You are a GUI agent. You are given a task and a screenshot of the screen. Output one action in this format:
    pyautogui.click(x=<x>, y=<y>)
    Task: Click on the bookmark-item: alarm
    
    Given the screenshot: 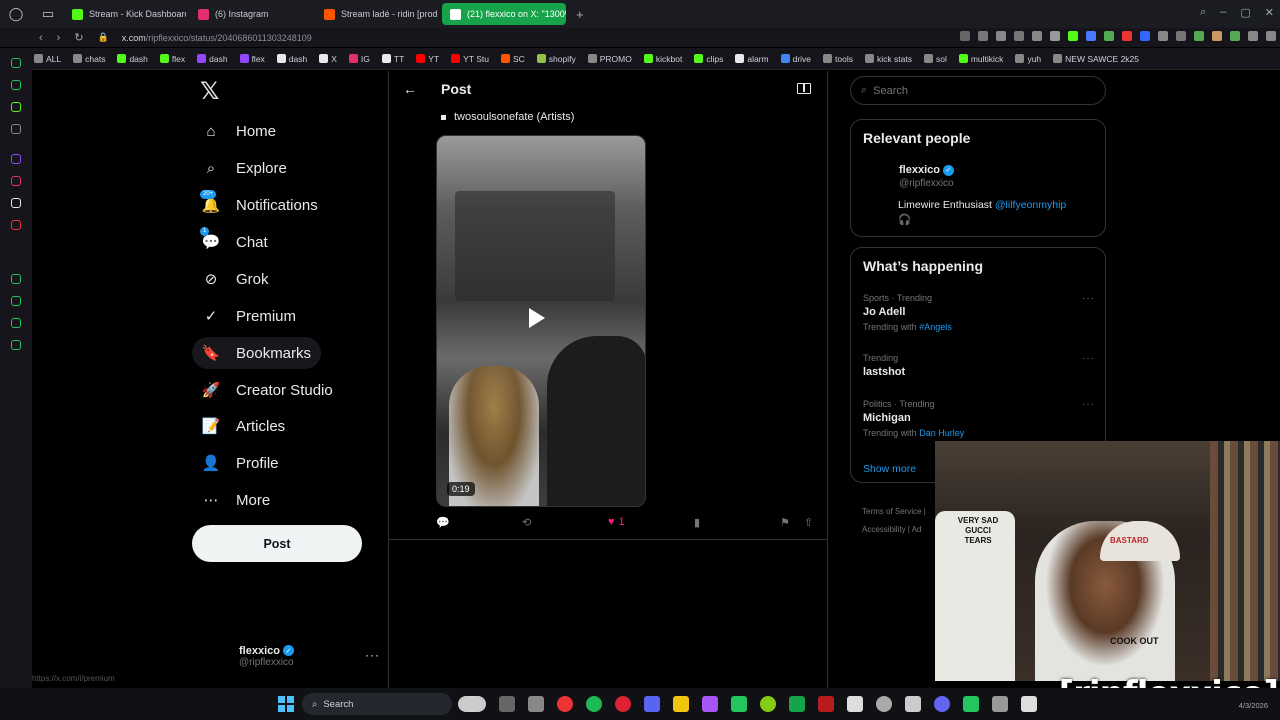 What is the action you would take?
    pyautogui.click(x=752, y=59)
    